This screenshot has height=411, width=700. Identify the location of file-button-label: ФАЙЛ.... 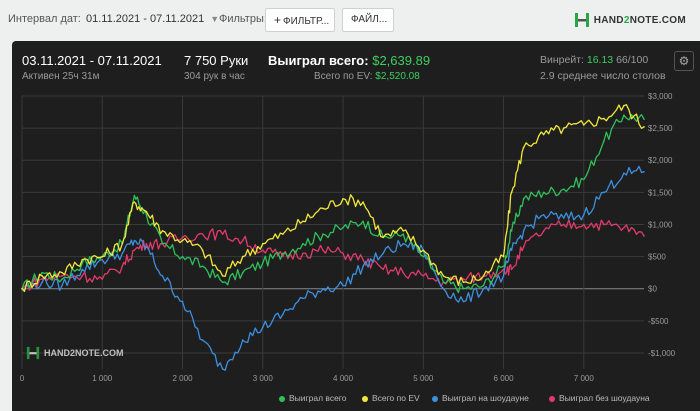
(369, 19).